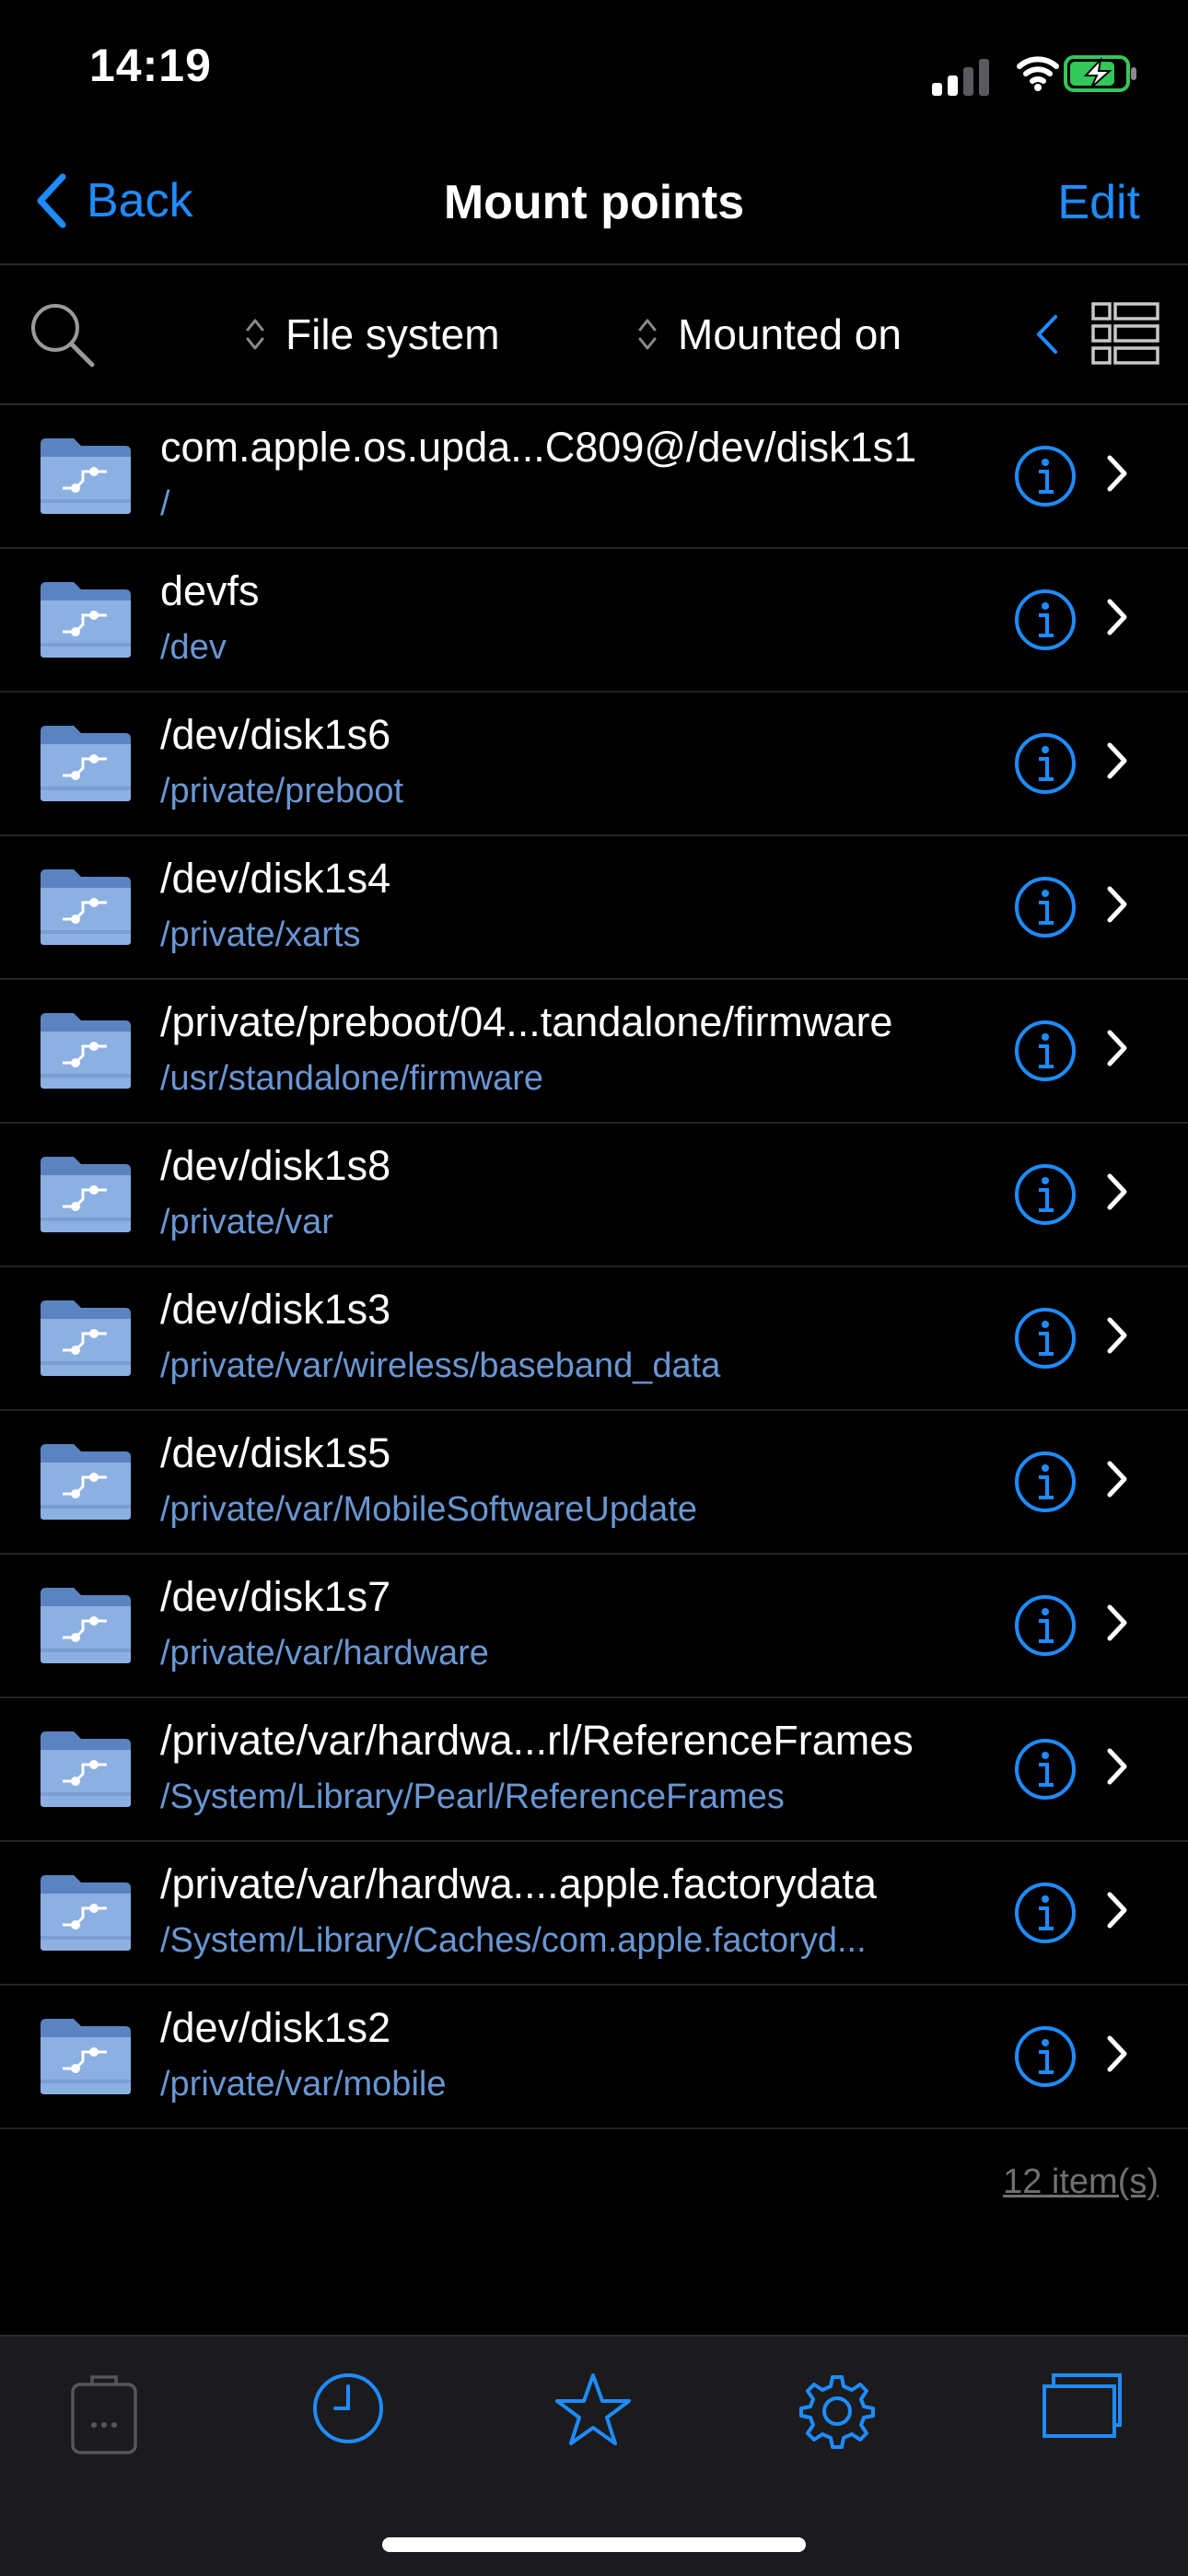 Image resolution: width=1188 pixels, height=2576 pixels. I want to click on search-icon, so click(63, 335).